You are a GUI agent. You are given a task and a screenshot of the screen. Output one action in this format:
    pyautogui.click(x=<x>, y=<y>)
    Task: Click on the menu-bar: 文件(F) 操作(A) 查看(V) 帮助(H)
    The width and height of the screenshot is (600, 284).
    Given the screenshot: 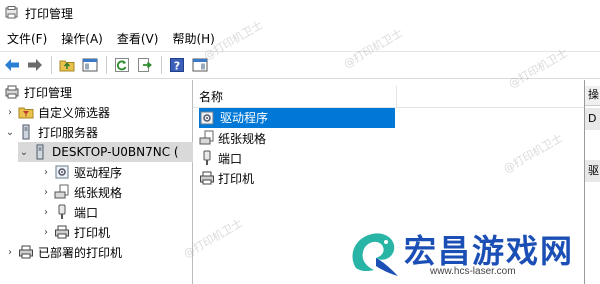 What is the action you would take?
    pyautogui.click(x=300, y=39)
    